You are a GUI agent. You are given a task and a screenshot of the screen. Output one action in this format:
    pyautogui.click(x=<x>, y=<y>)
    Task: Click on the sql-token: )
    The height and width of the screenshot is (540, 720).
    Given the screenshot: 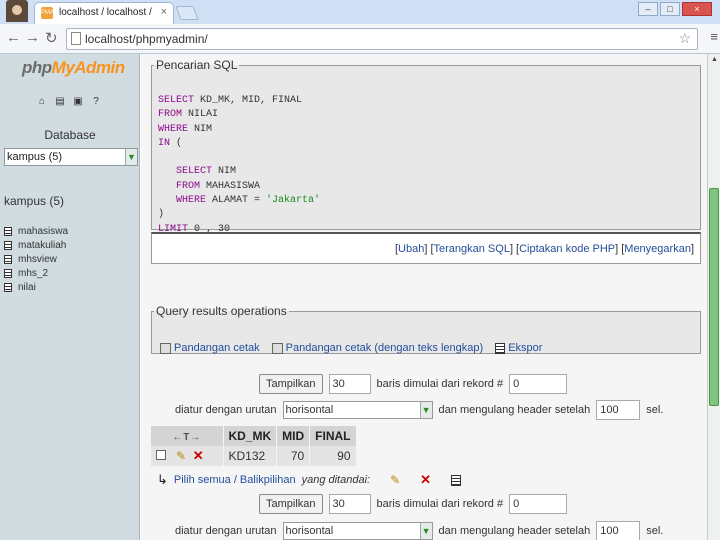 What is the action you would take?
    pyautogui.click(x=161, y=215)
    